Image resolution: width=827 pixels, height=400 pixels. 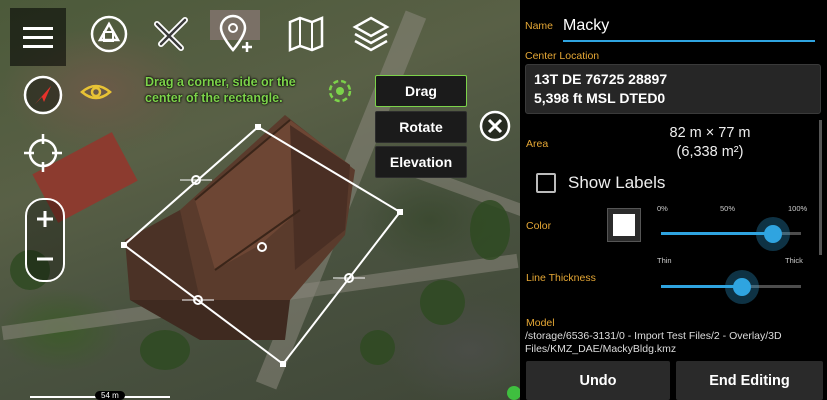 What do you see at coordinates (710, 133) in the screenshot?
I see `area-dimensions: 82 m × 77 m` at bounding box center [710, 133].